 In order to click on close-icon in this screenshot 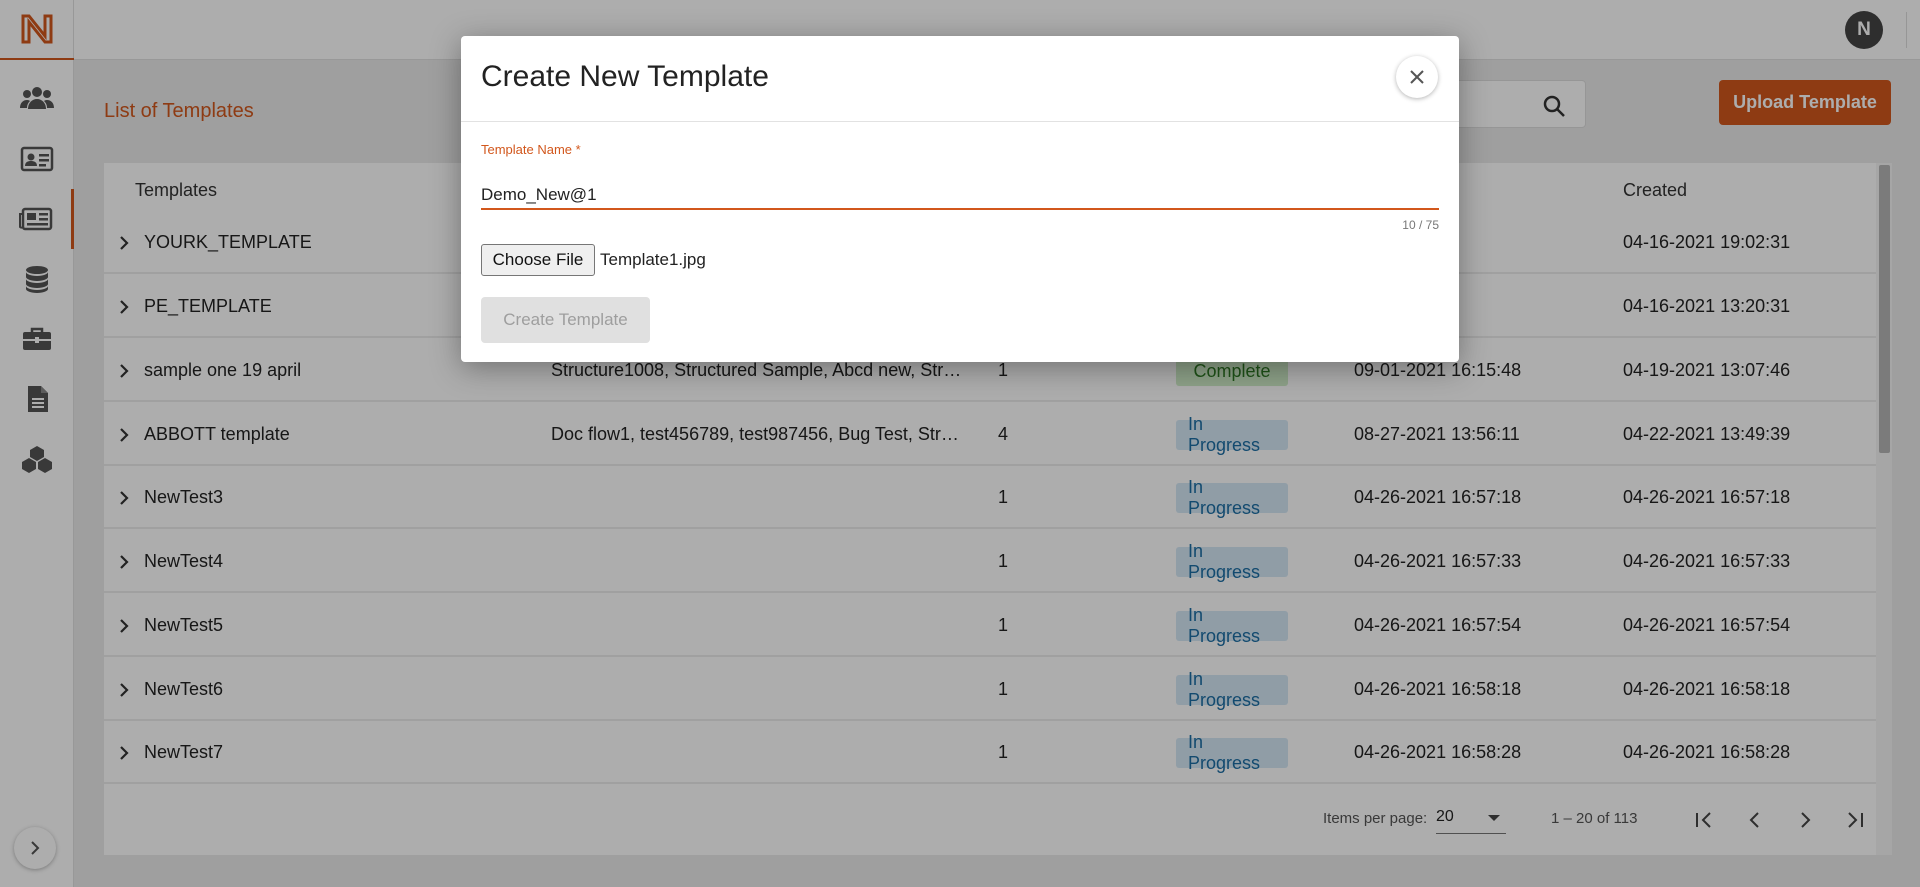, I will do `click(1417, 77)`.